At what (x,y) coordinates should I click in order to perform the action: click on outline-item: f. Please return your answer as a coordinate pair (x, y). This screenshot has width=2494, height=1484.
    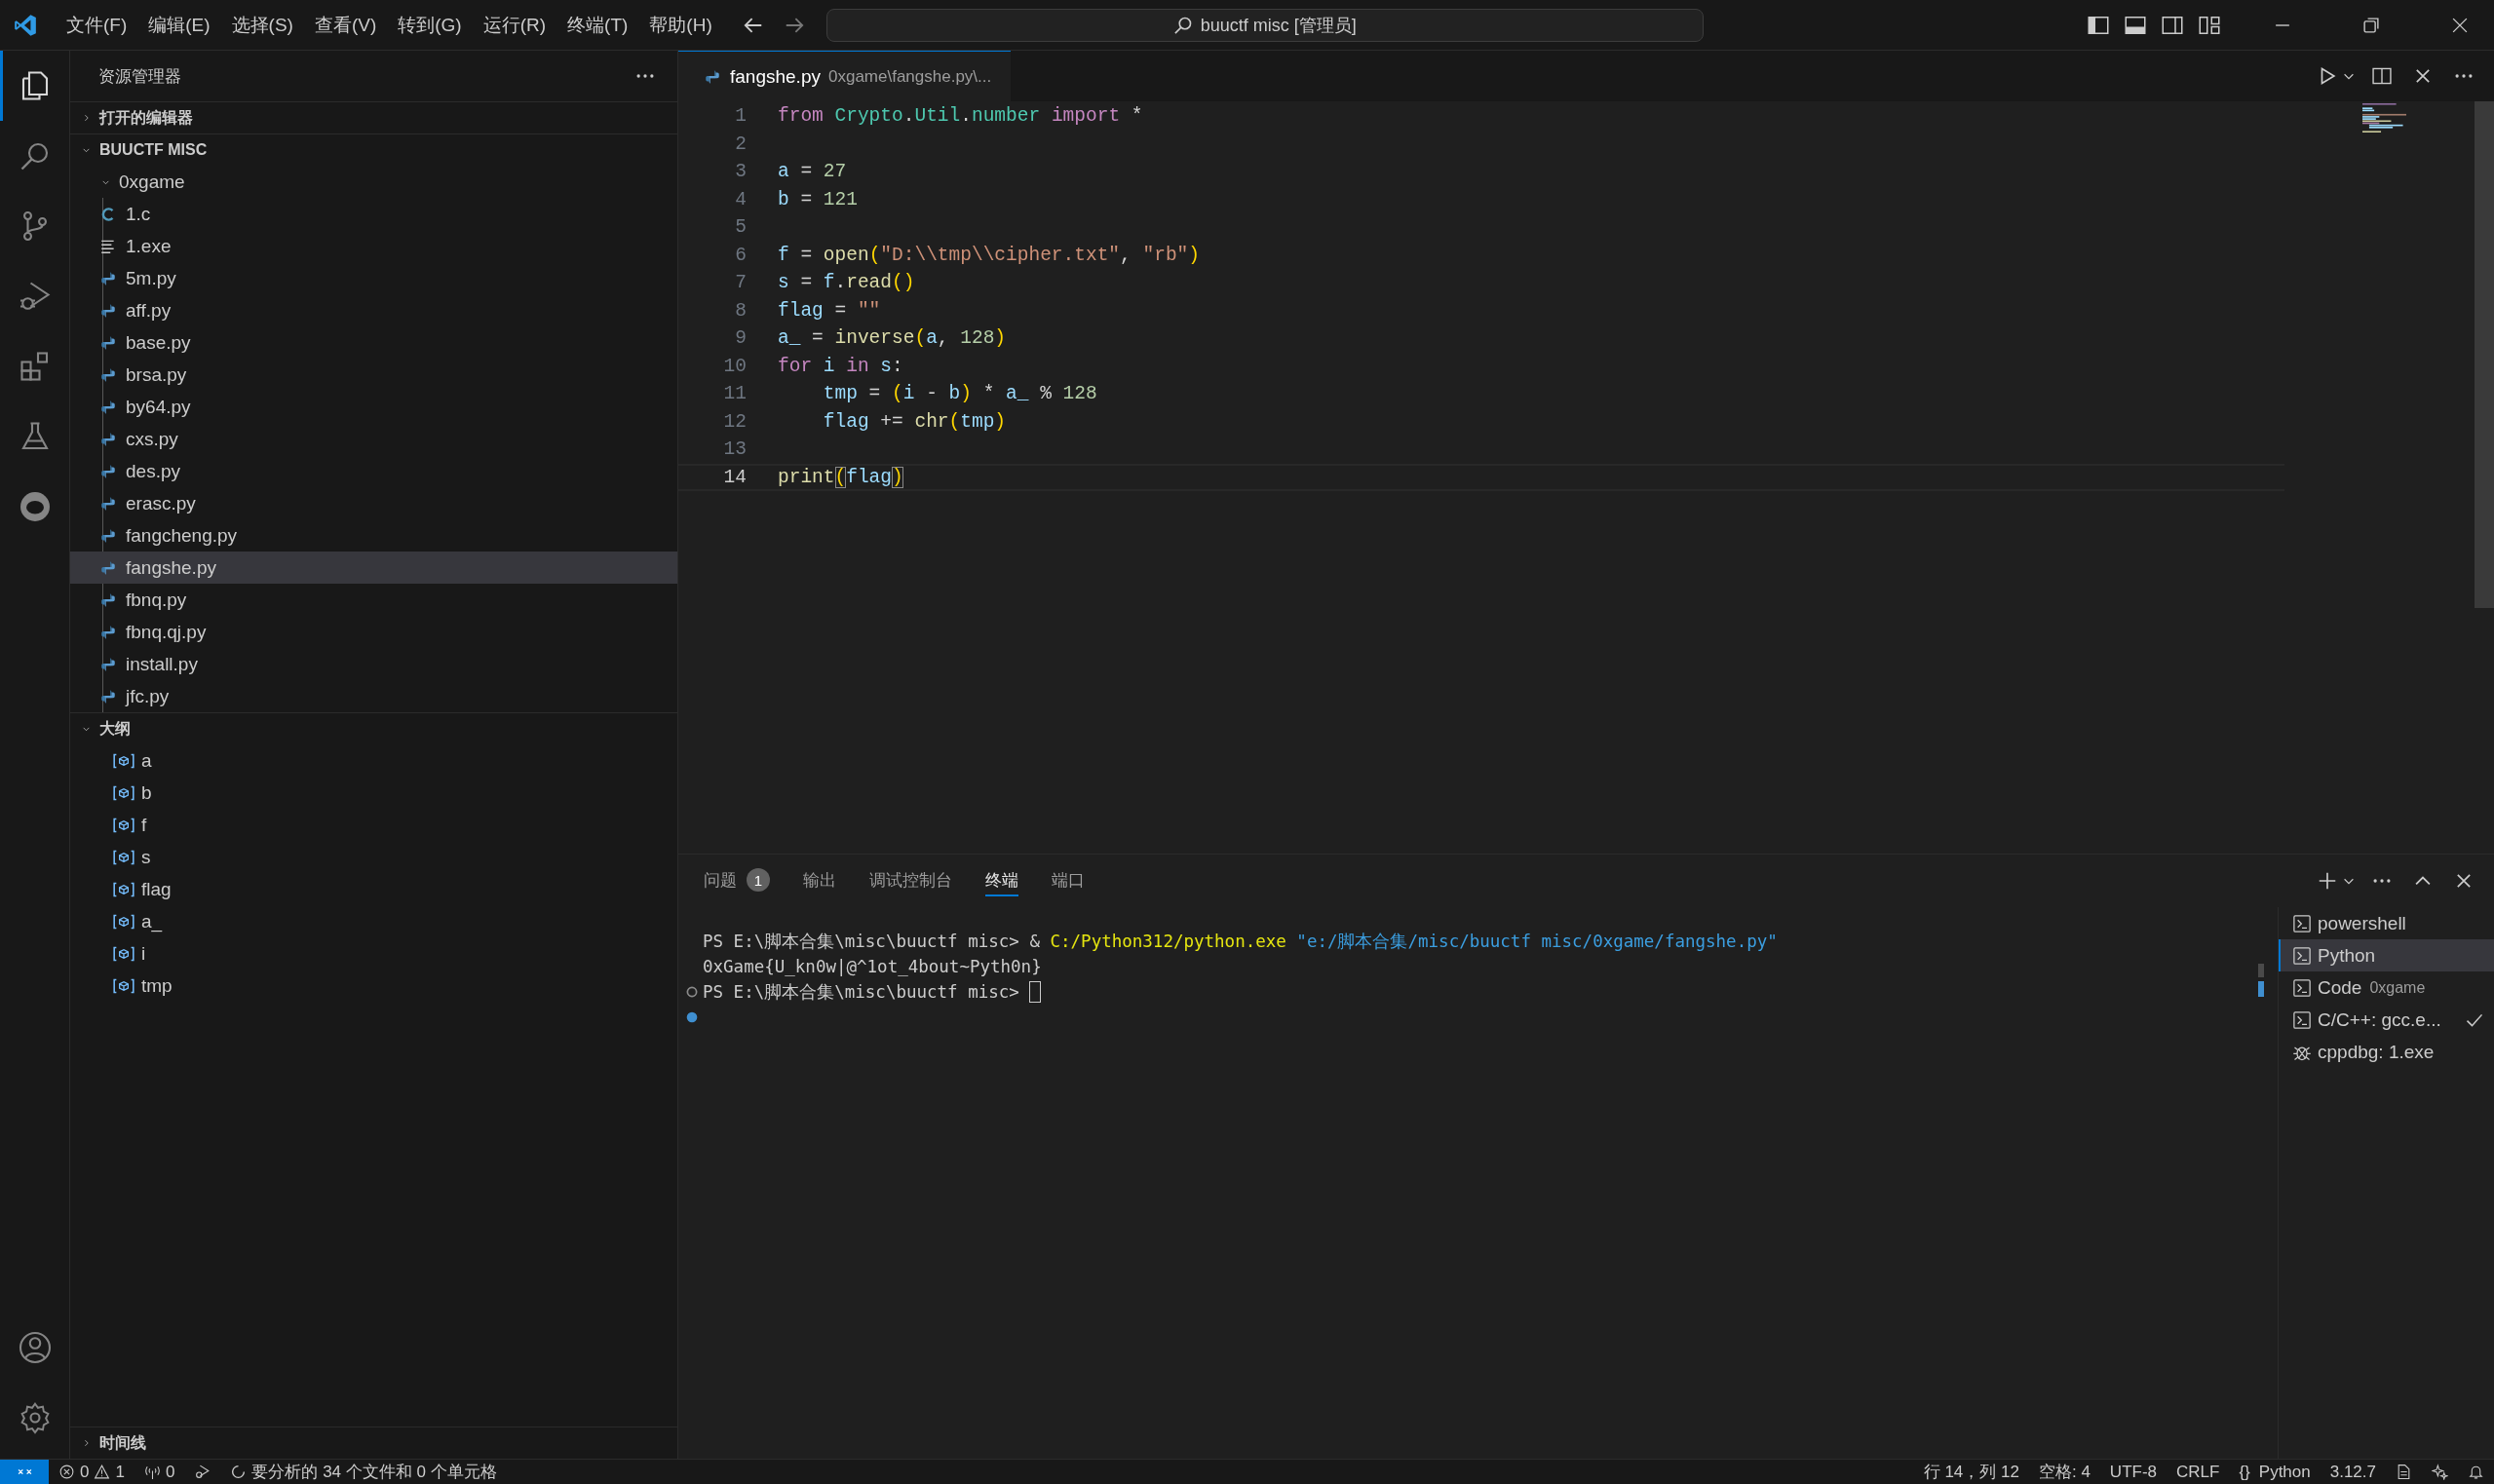
    Looking at the image, I should click on (373, 825).